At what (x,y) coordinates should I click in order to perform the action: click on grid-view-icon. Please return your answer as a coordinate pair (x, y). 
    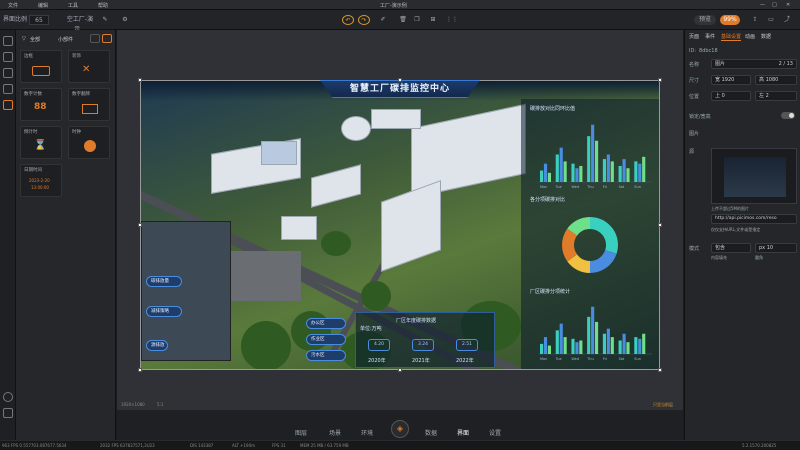
    Looking at the image, I should click on (95, 38).